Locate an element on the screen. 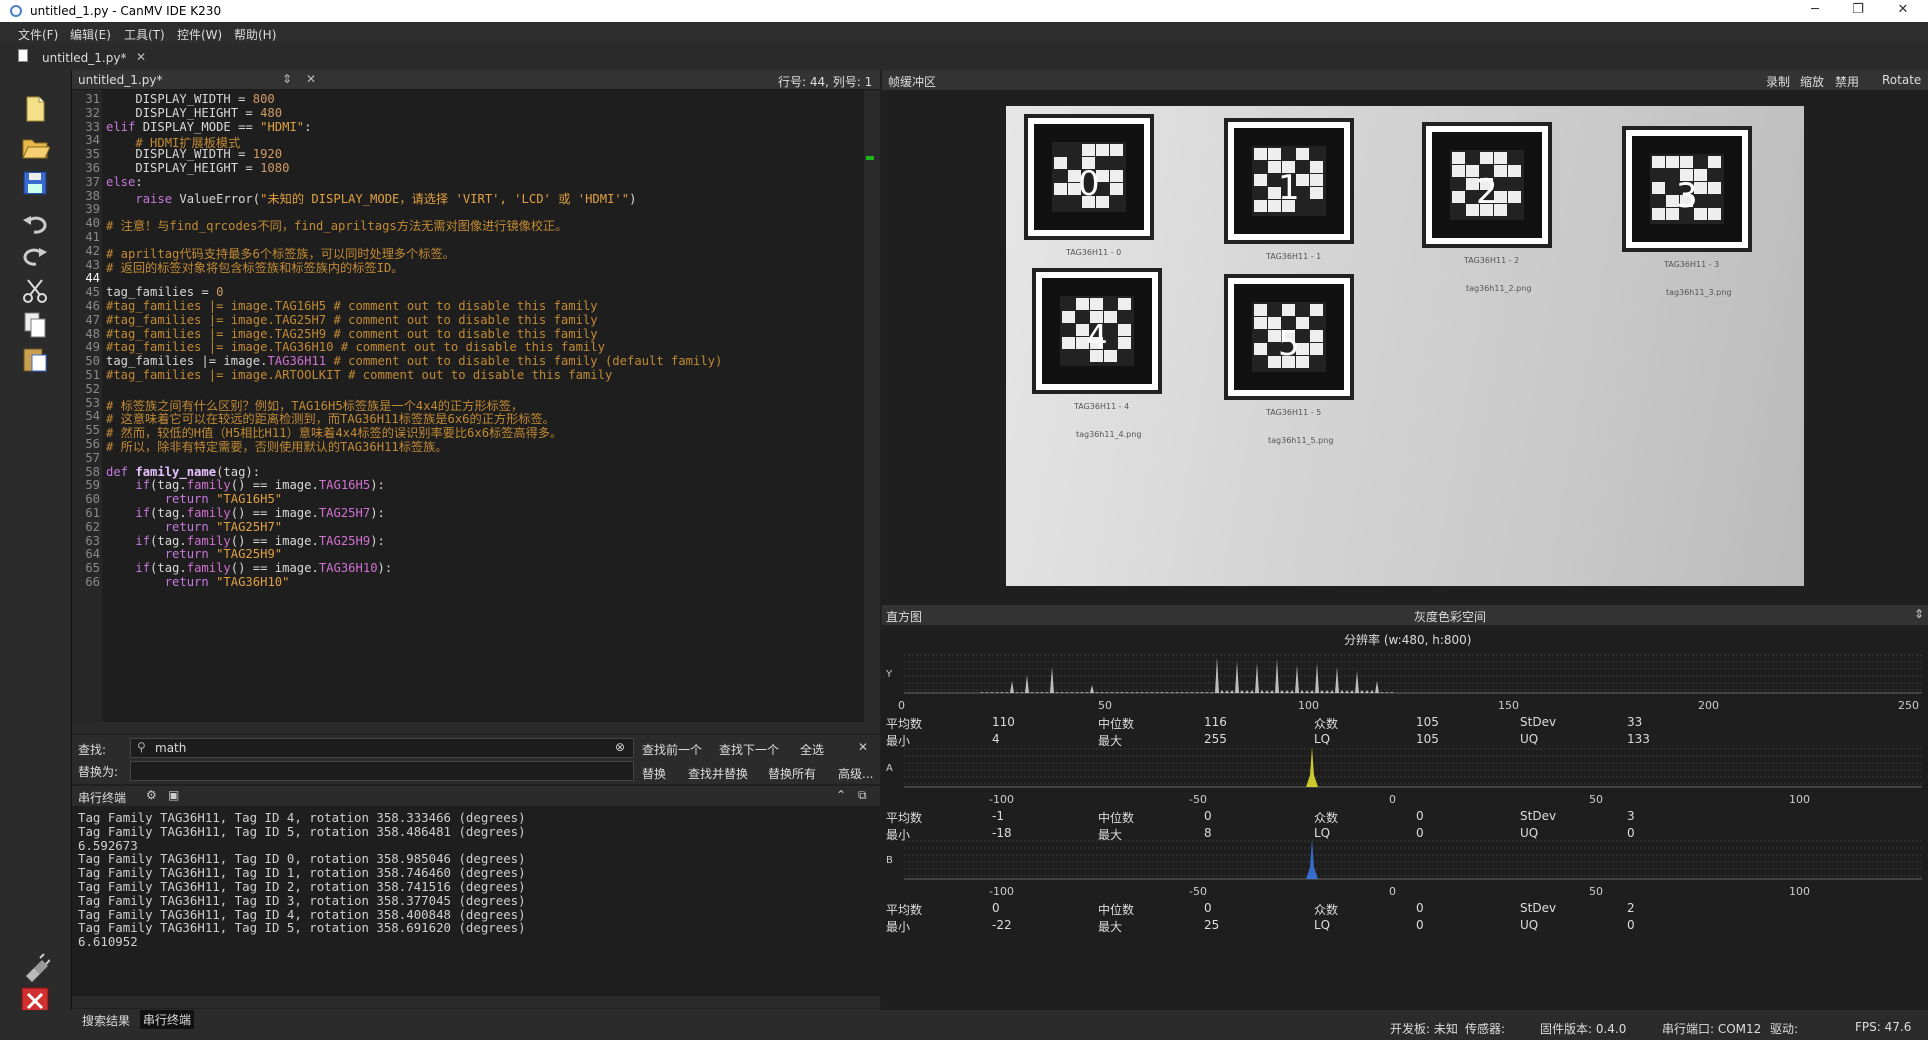 This screenshot has height=1040, width=1928. line-number: 44 is located at coordinates (92, 278).